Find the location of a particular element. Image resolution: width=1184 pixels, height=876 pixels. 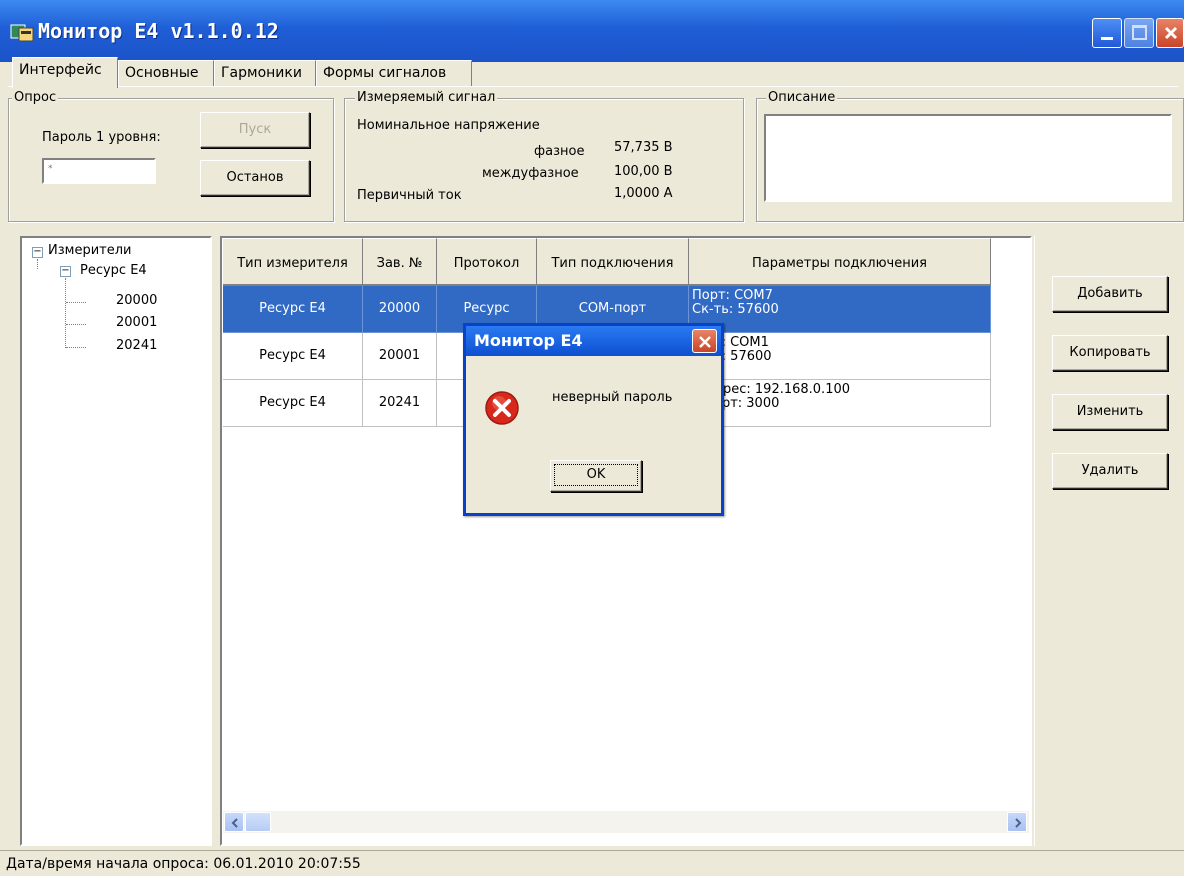

scroll-left-button is located at coordinates (234, 822).